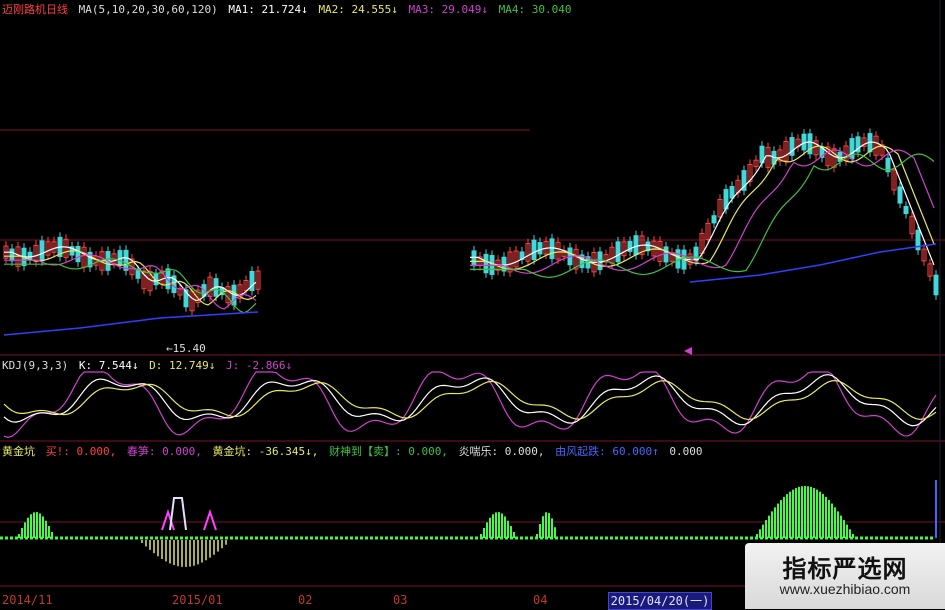  What do you see at coordinates (358, 9) in the screenshot?
I see `ma2-value: MA2: 24.555↓` at bounding box center [358, 9].